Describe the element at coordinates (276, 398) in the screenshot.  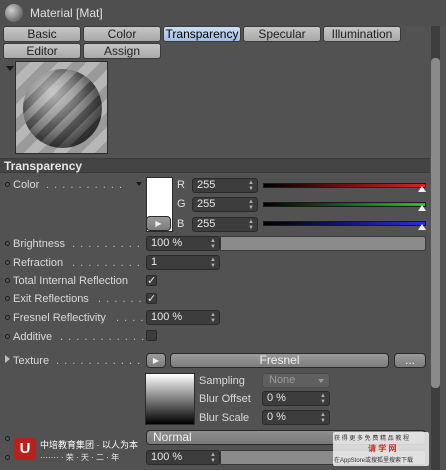
I see `blur-offset-value: 0 %` at that location.